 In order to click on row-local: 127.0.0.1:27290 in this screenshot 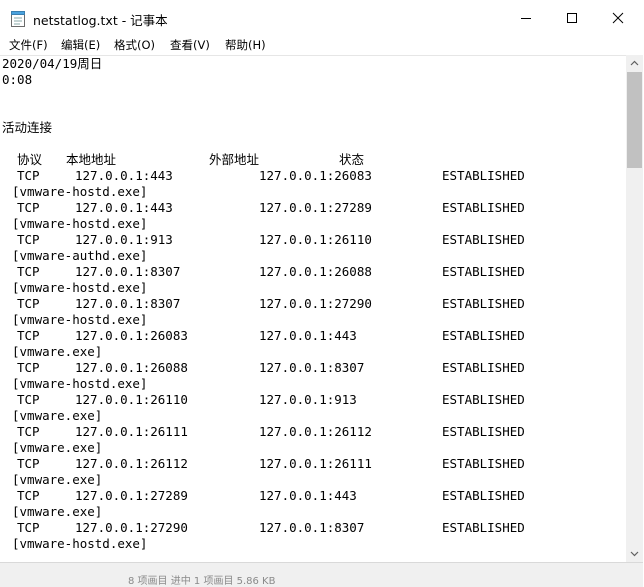, I will do `click(131, 527)`.